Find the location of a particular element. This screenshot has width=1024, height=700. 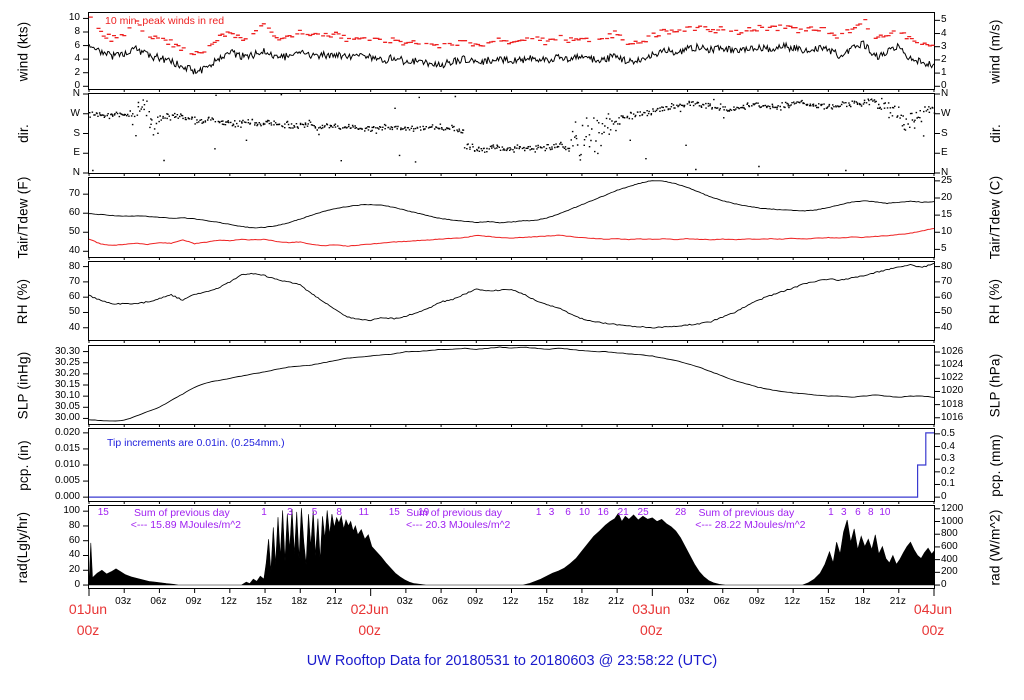

x-date-label-hour: 00z is located at coordinates (88, 630).